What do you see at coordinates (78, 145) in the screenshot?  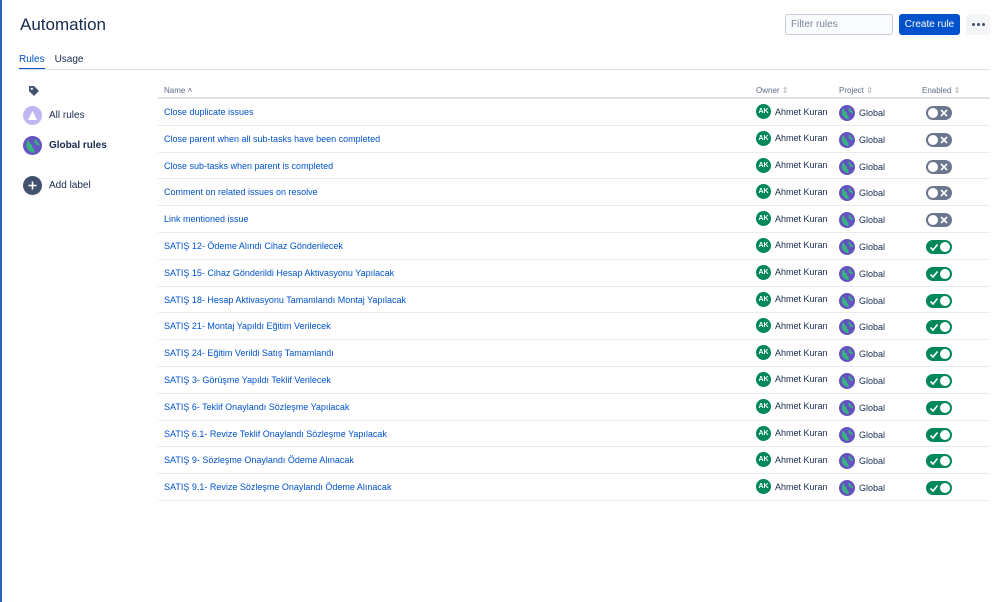 I see `sidebar-item-label: Global rules` at bounding box center [78, 145].